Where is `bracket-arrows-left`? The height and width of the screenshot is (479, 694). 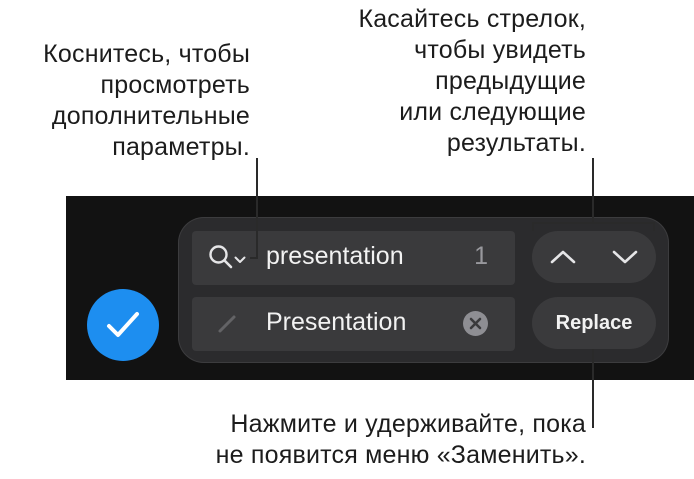
bracket-arrows-left is located at coordinates (533, 226).